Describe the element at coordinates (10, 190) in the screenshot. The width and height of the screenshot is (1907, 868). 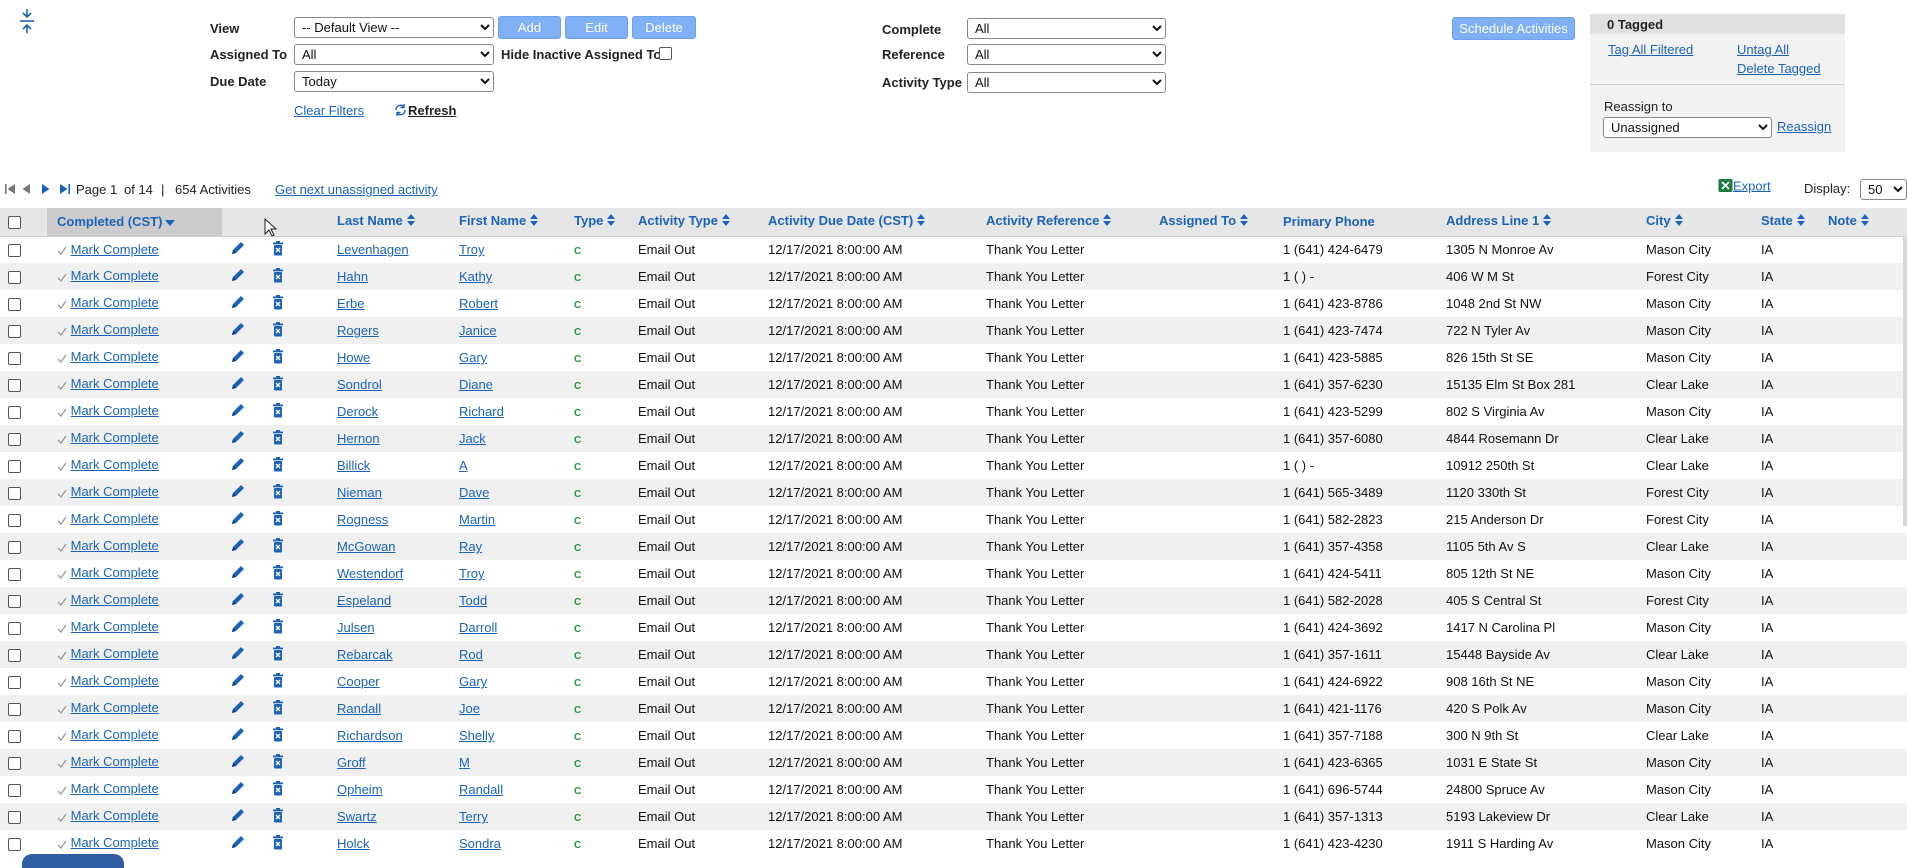
I see `first-page-icon` at that location.